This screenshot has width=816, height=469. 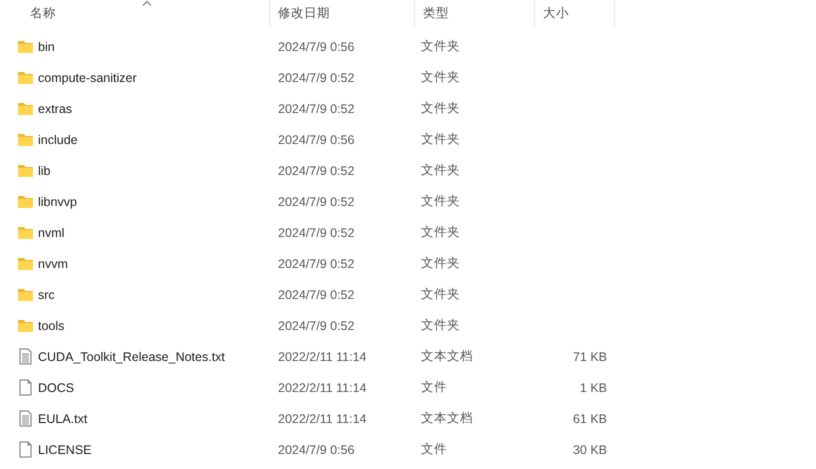 I want to click on file-name: lib, so click(x=44, y=171).